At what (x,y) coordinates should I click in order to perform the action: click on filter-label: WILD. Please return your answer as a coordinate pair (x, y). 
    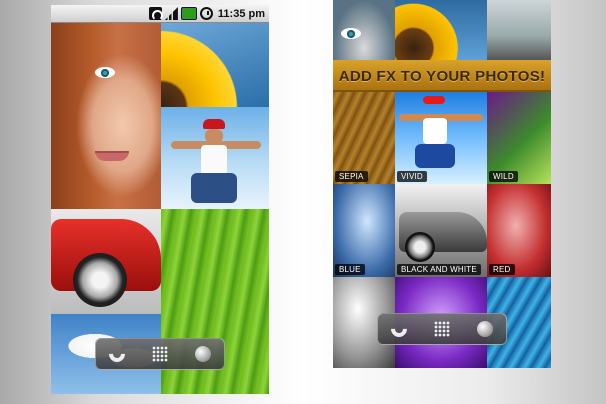
    Looking at the image, I should click on (503, 176).